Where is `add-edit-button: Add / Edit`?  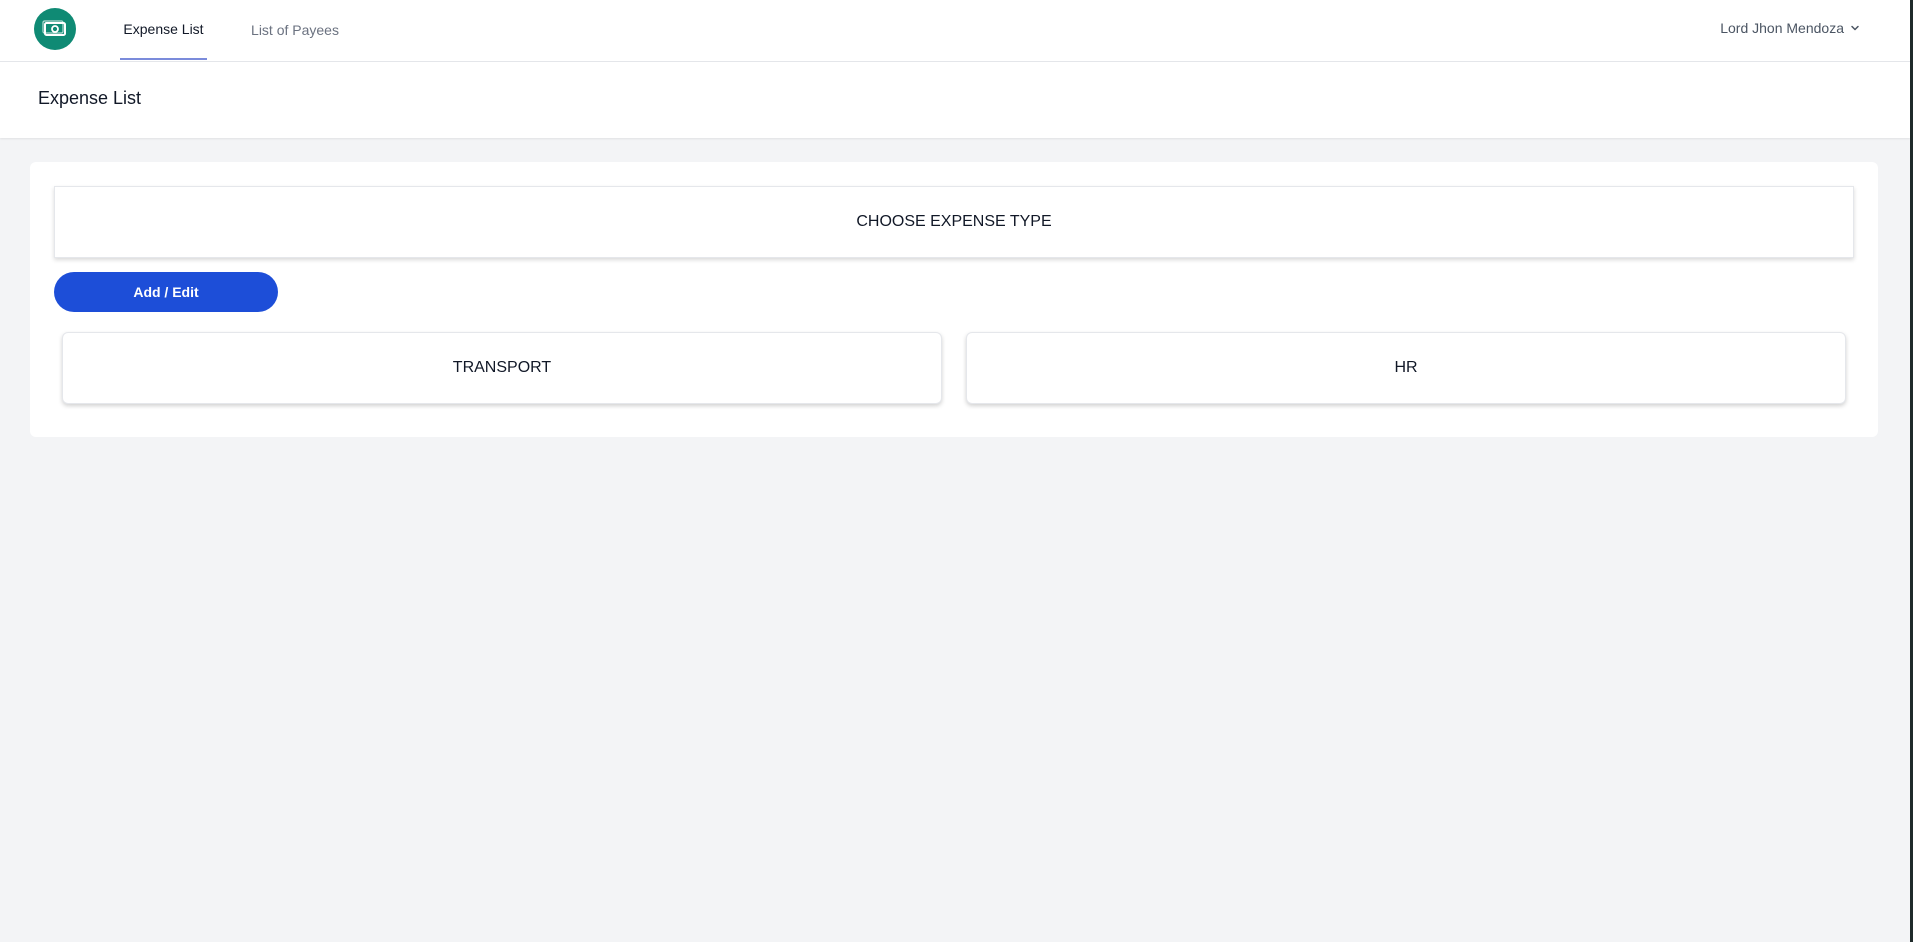
add-edit-button: Add / Edit is located at coordinates (166, 292).